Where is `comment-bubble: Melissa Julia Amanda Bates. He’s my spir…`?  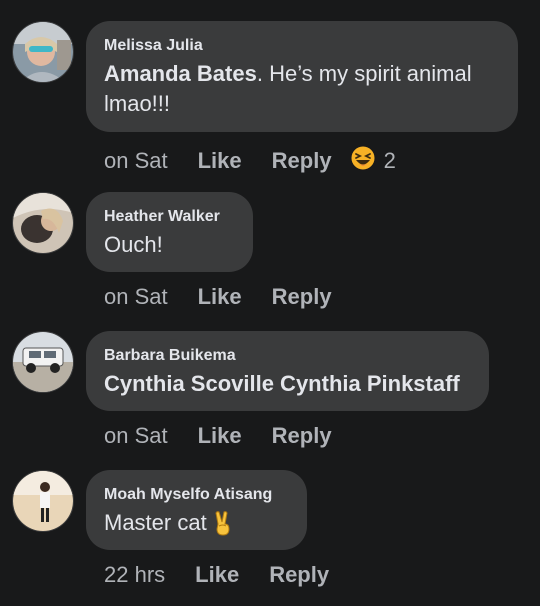
comment-bubble: Melissa Julia Amanda Bates. He’s my spir… is located at coordinates (302, 76).